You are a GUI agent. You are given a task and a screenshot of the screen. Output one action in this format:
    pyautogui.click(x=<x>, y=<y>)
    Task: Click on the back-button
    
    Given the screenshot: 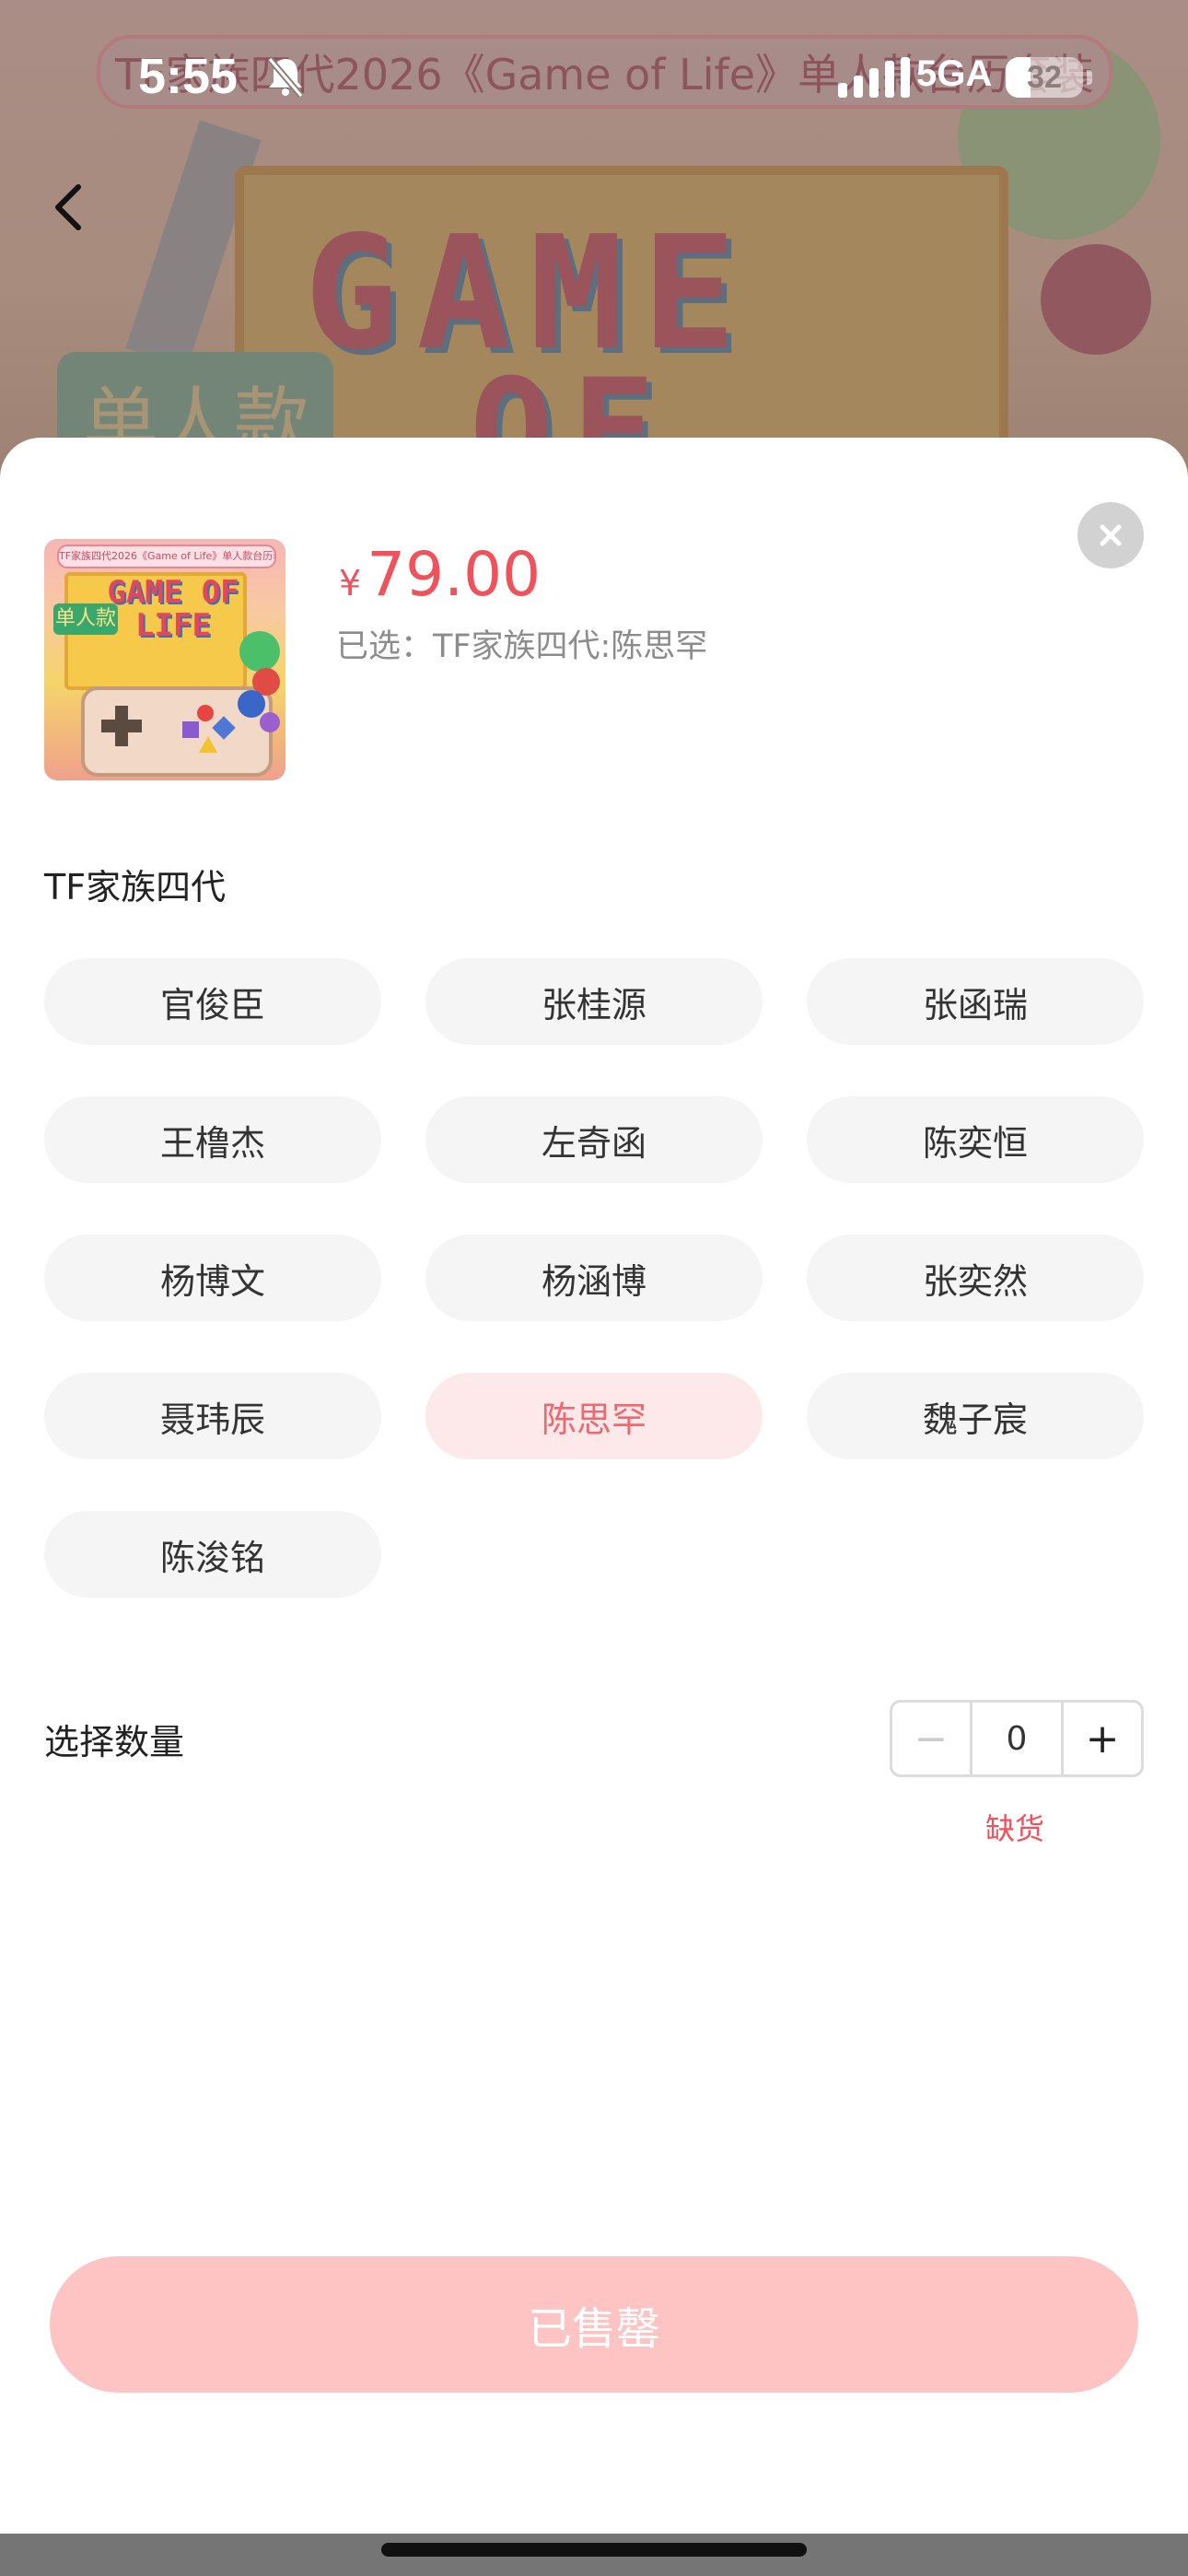 What is the action you would take?
    pyautogui.click(x=69, y=207)
    